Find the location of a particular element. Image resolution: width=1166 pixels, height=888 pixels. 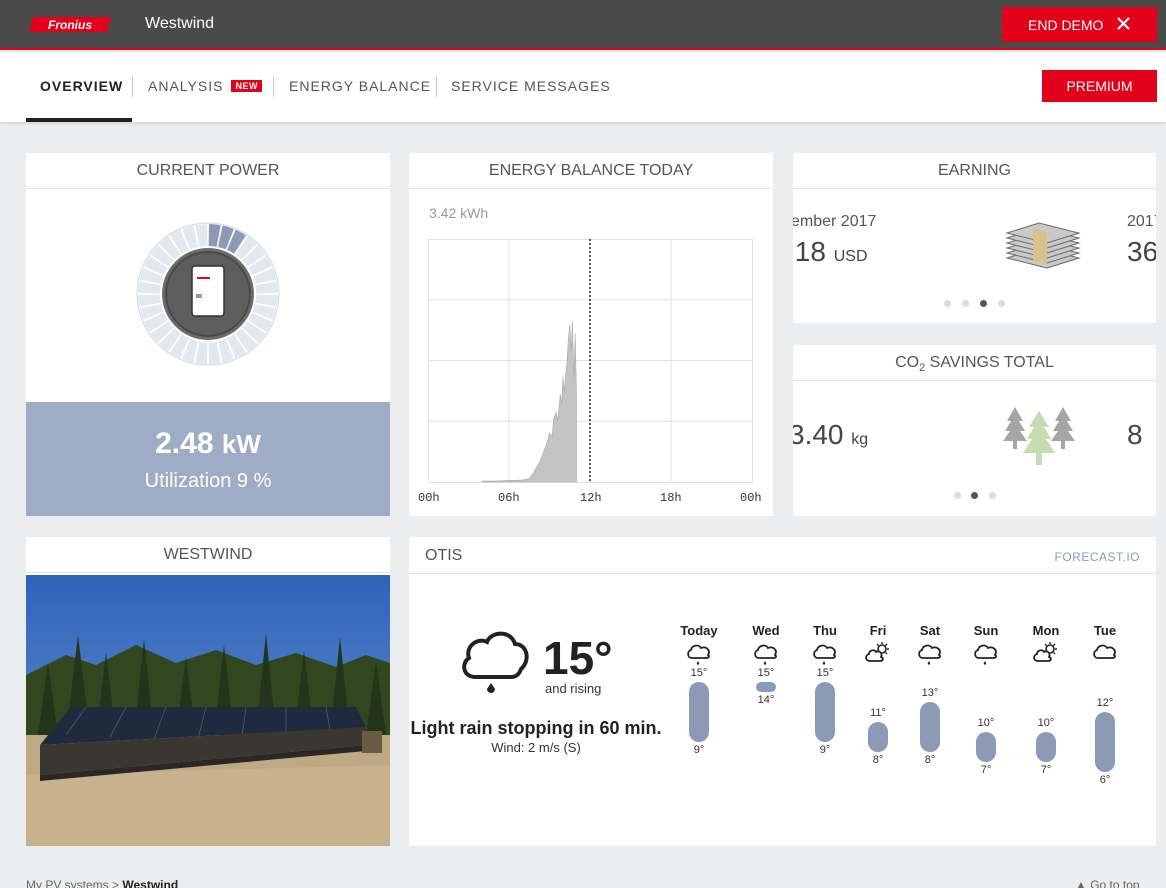

earning-period-next: 2017 is located at coordinates (1141, 221).